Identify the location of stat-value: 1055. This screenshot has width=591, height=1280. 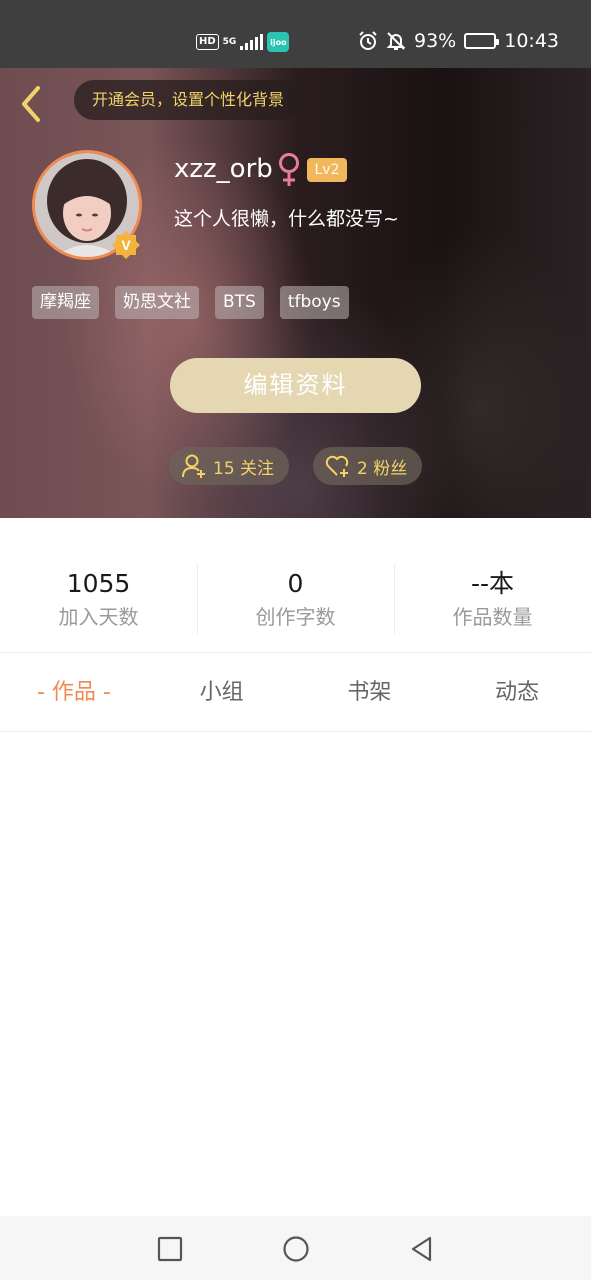
(98, 583).